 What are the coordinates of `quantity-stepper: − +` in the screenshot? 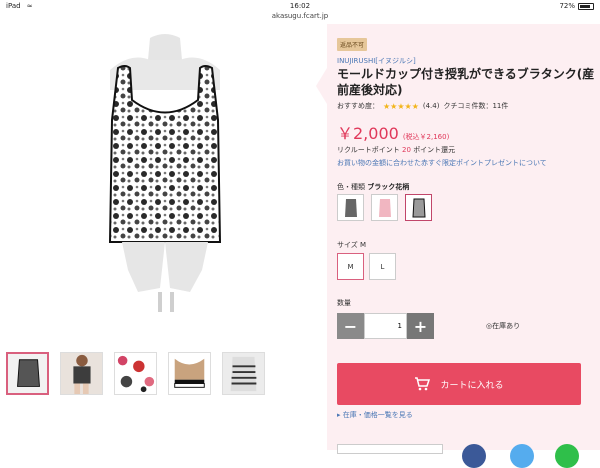 It's located at (385, 326).